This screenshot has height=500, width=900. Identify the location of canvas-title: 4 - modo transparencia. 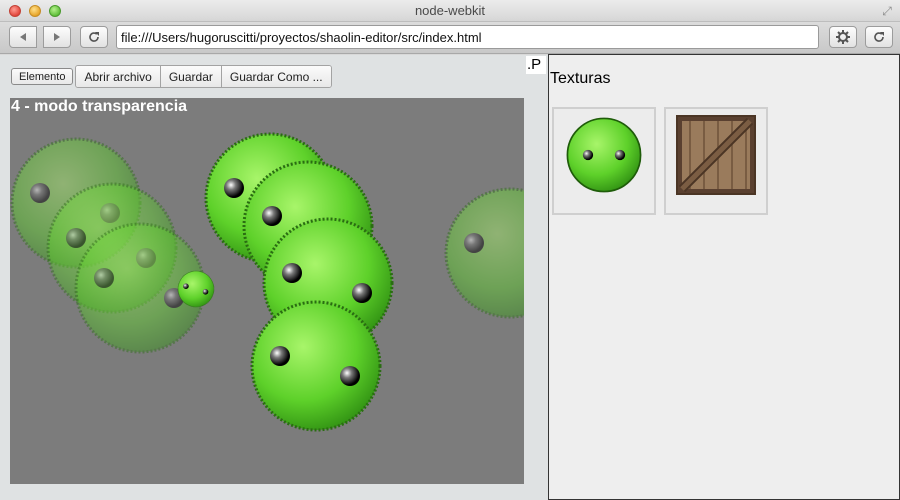
(99, 106).